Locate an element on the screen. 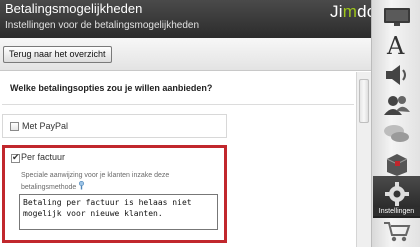 The width and height of the screenshot is (420, 247). svg-text: A is located at coordinates (395, 45).